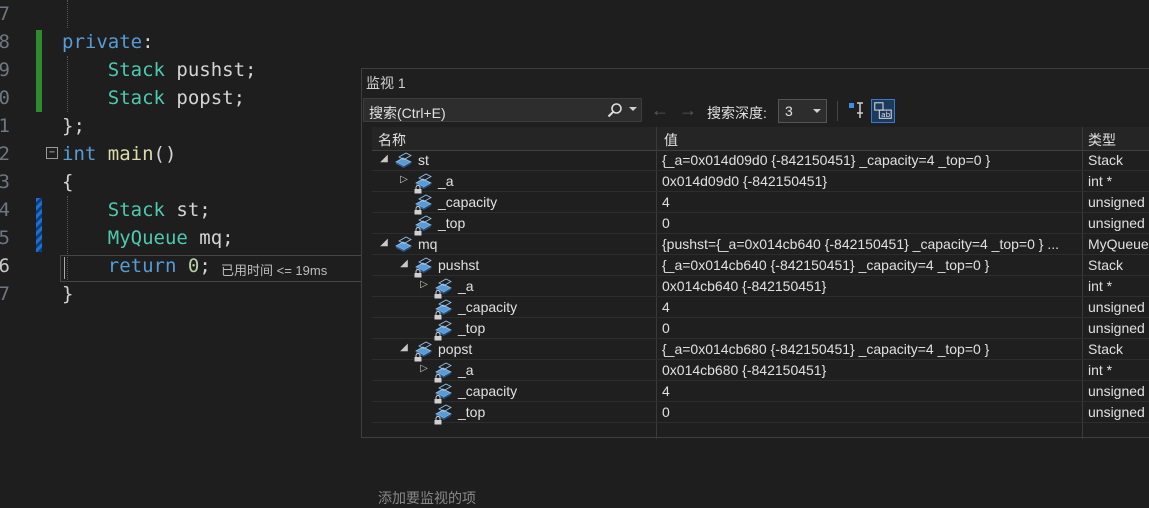 The image size is (1149, 508). Describe the element at coordinates (428, 244) in the screenshot. I see `watch-name: mq` at that location.